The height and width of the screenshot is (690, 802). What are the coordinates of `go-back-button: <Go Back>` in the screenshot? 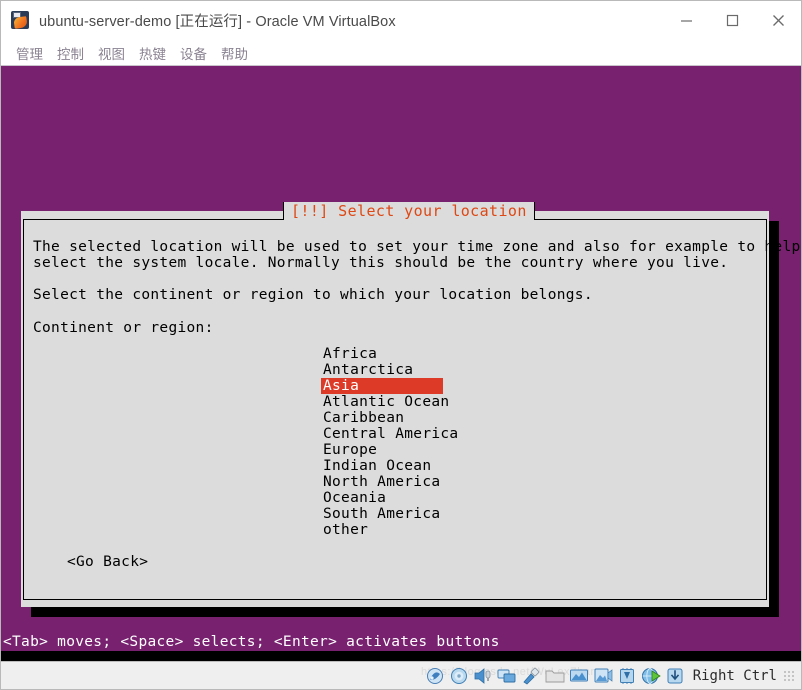 It's located at (107, 562).